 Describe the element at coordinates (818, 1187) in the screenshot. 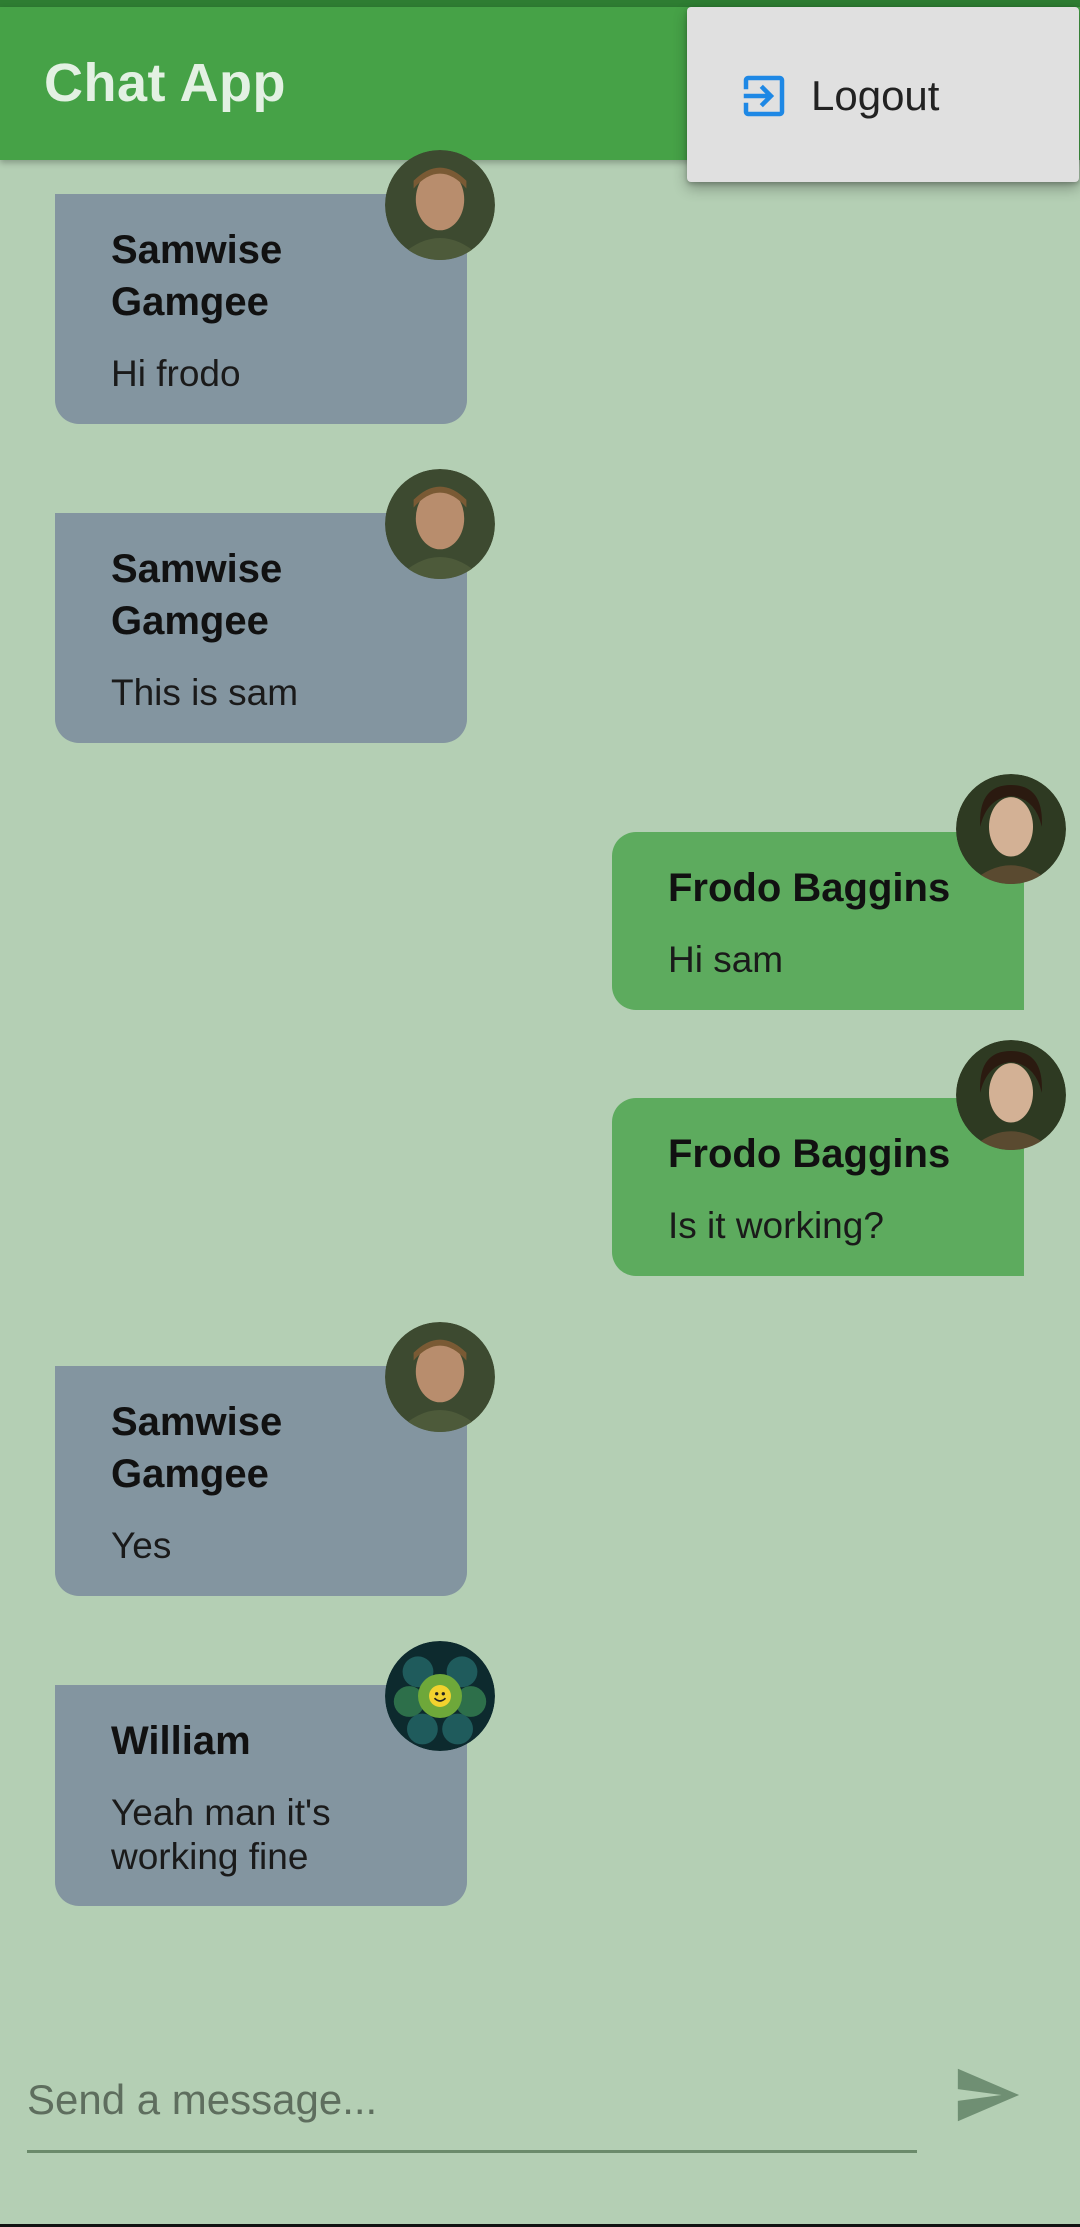

I see `message-bubble: Frodo Baggins Is it working?` at that location.